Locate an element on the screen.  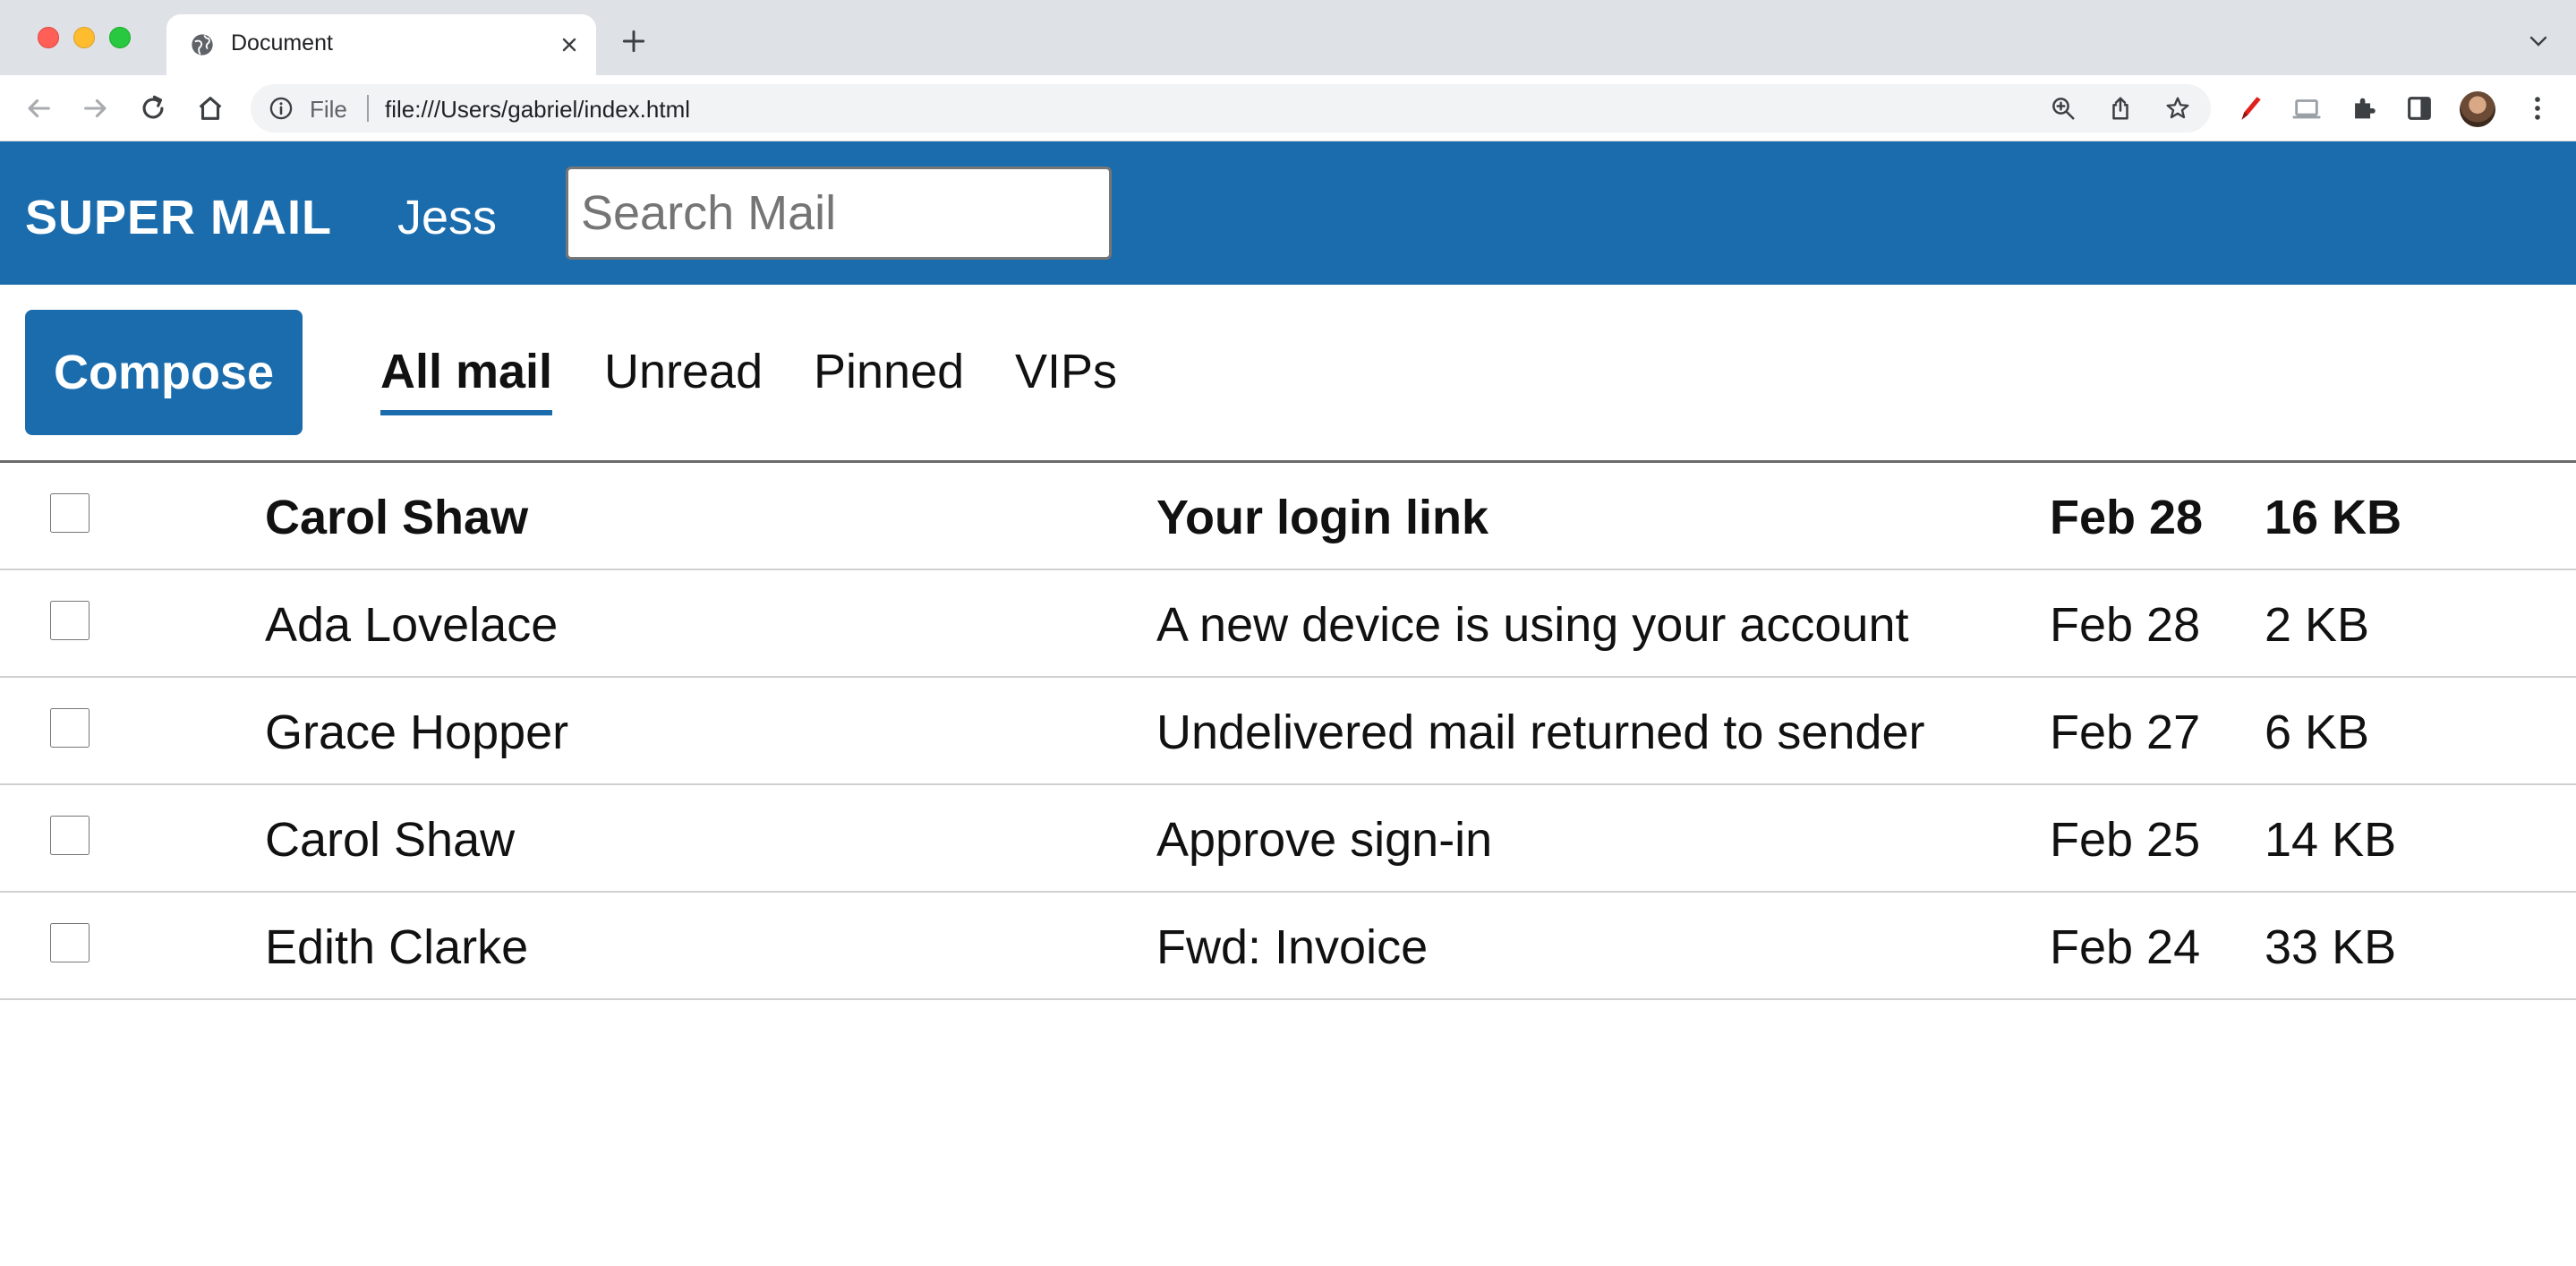
address-divider is located at coordinates (368, 108).